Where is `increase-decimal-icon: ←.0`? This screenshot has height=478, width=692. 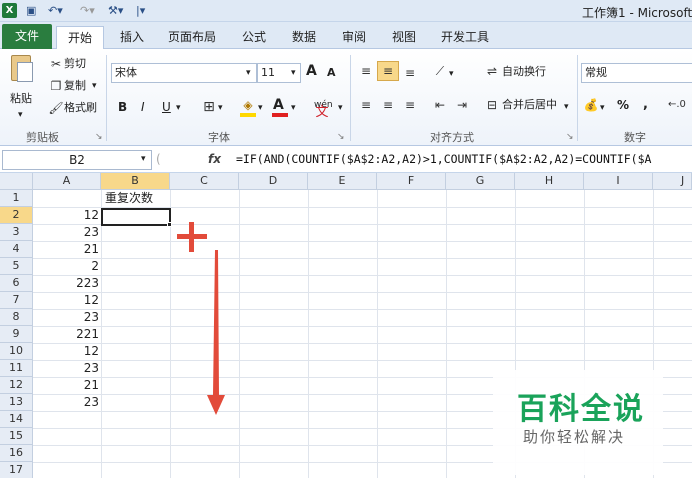 increase-decimal-icon: ←.0 is located at coordinates (677, 105).